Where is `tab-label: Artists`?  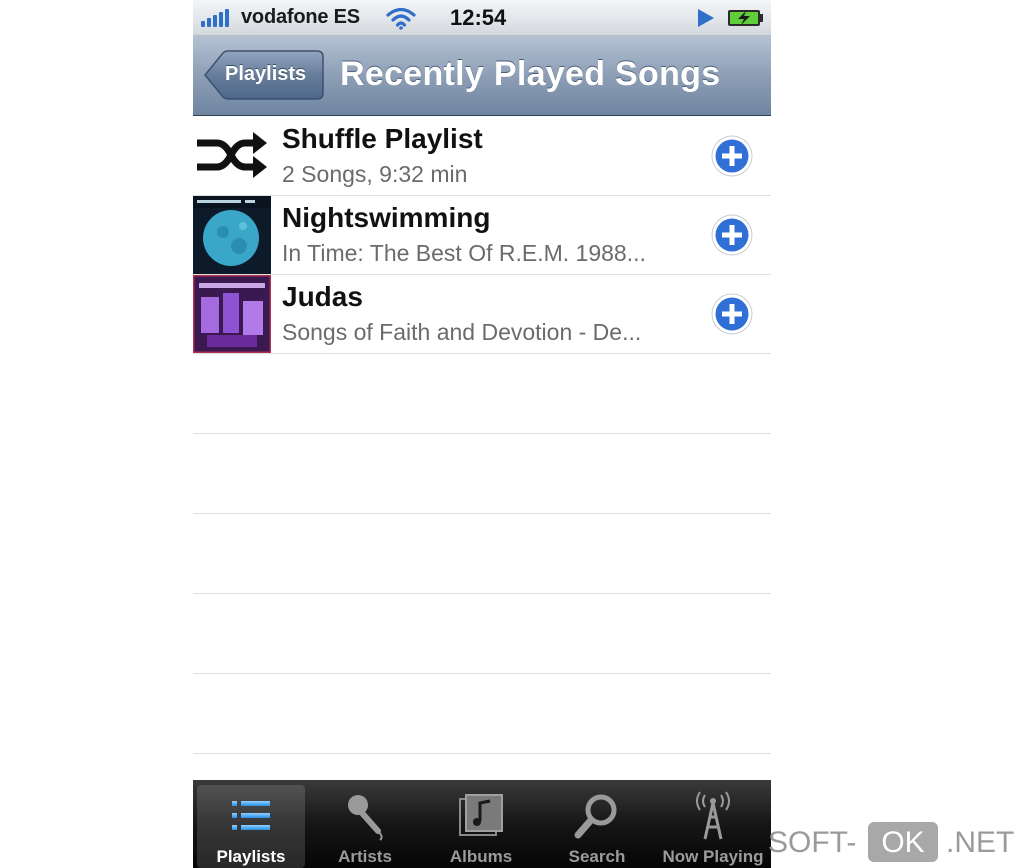
tab-label: Artists is located at coordinates (365, 856).